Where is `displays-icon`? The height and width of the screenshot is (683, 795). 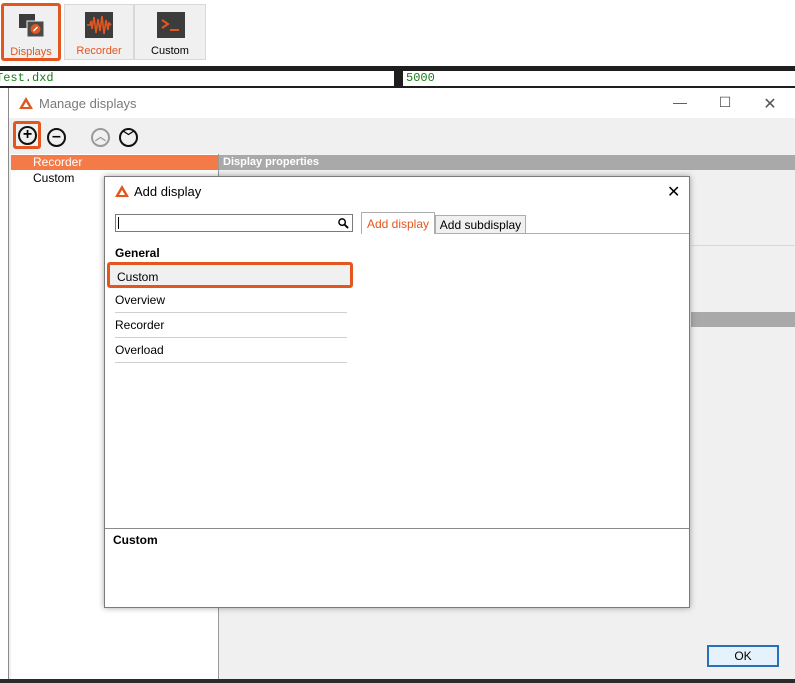
displays-icon is located at coordinates (32, 26).